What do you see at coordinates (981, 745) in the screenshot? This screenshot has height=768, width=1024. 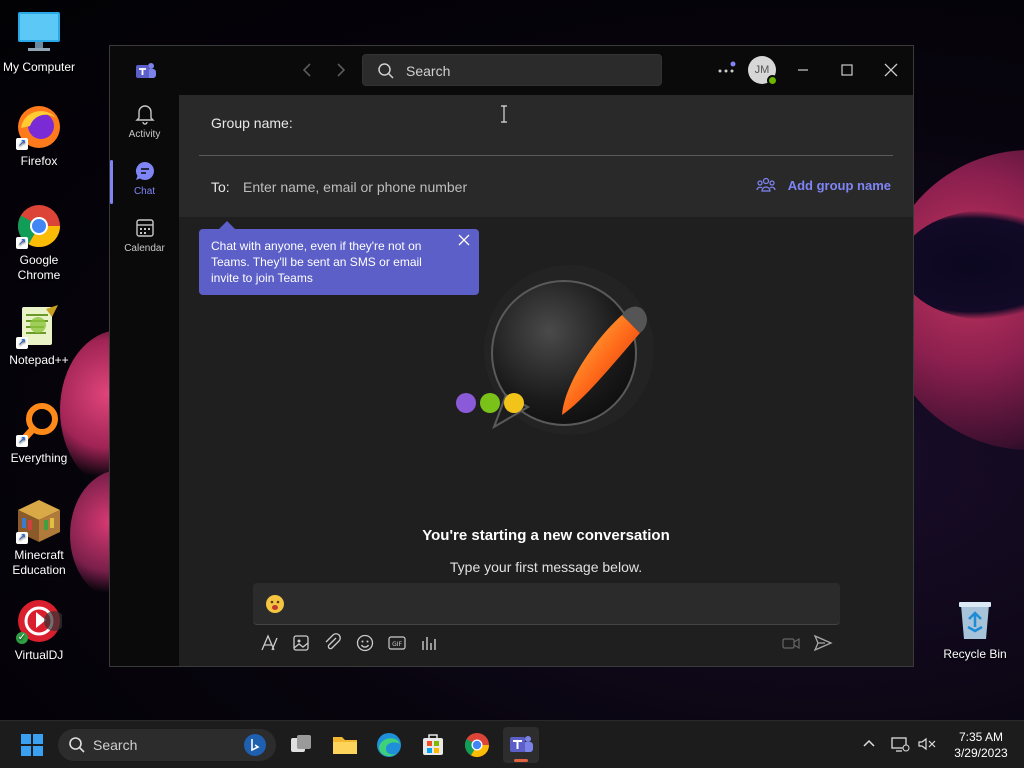 I see `system-clock: 7:35 AM 3/29/2023` at bounding box center [981, 745].